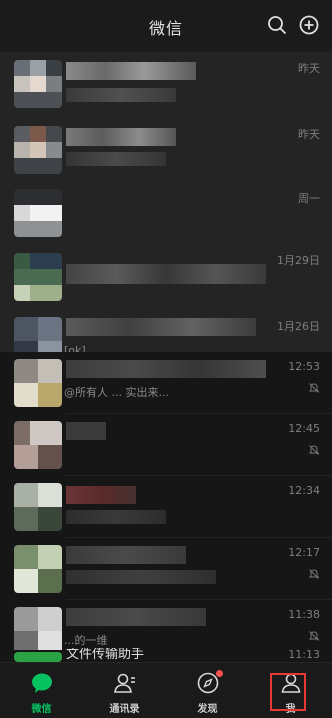 This screenshot has height=718, width=332. I want to click on plus-circle-icon, so click(309, 25).